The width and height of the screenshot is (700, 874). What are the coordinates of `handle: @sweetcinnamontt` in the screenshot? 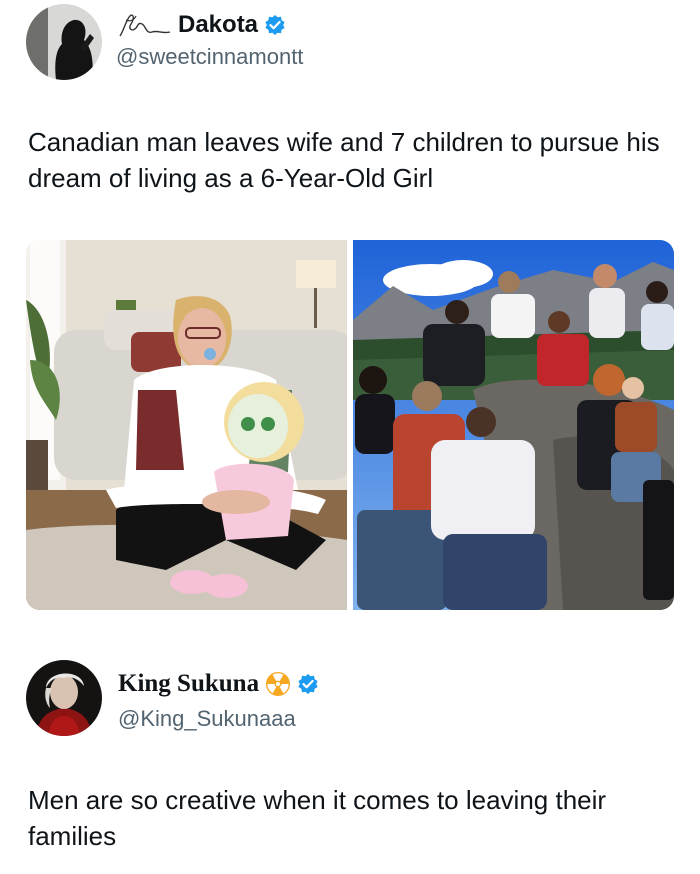 It's located at (209, 57).